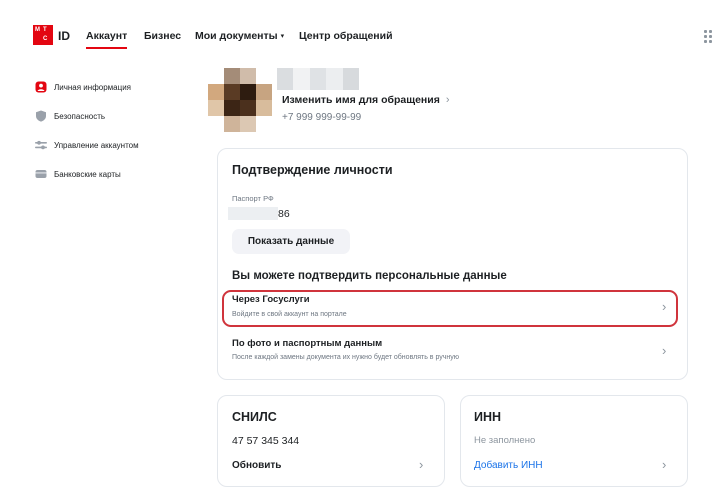 The image size is (713, 492). I want to click on mts-logo: М Т С, so click(43, 35).